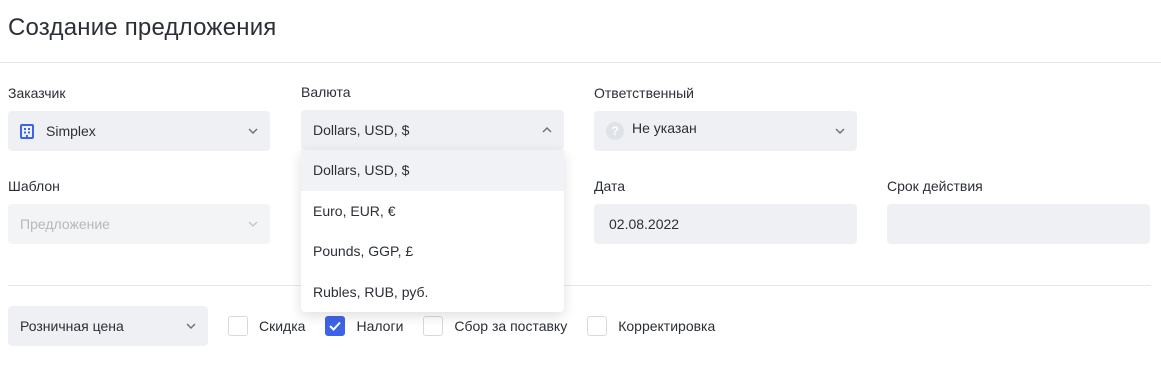  What do you see at coordinates (547, 130) in the screenshot?
I see `chevron-up-icon` at bounding box center [547, 130].